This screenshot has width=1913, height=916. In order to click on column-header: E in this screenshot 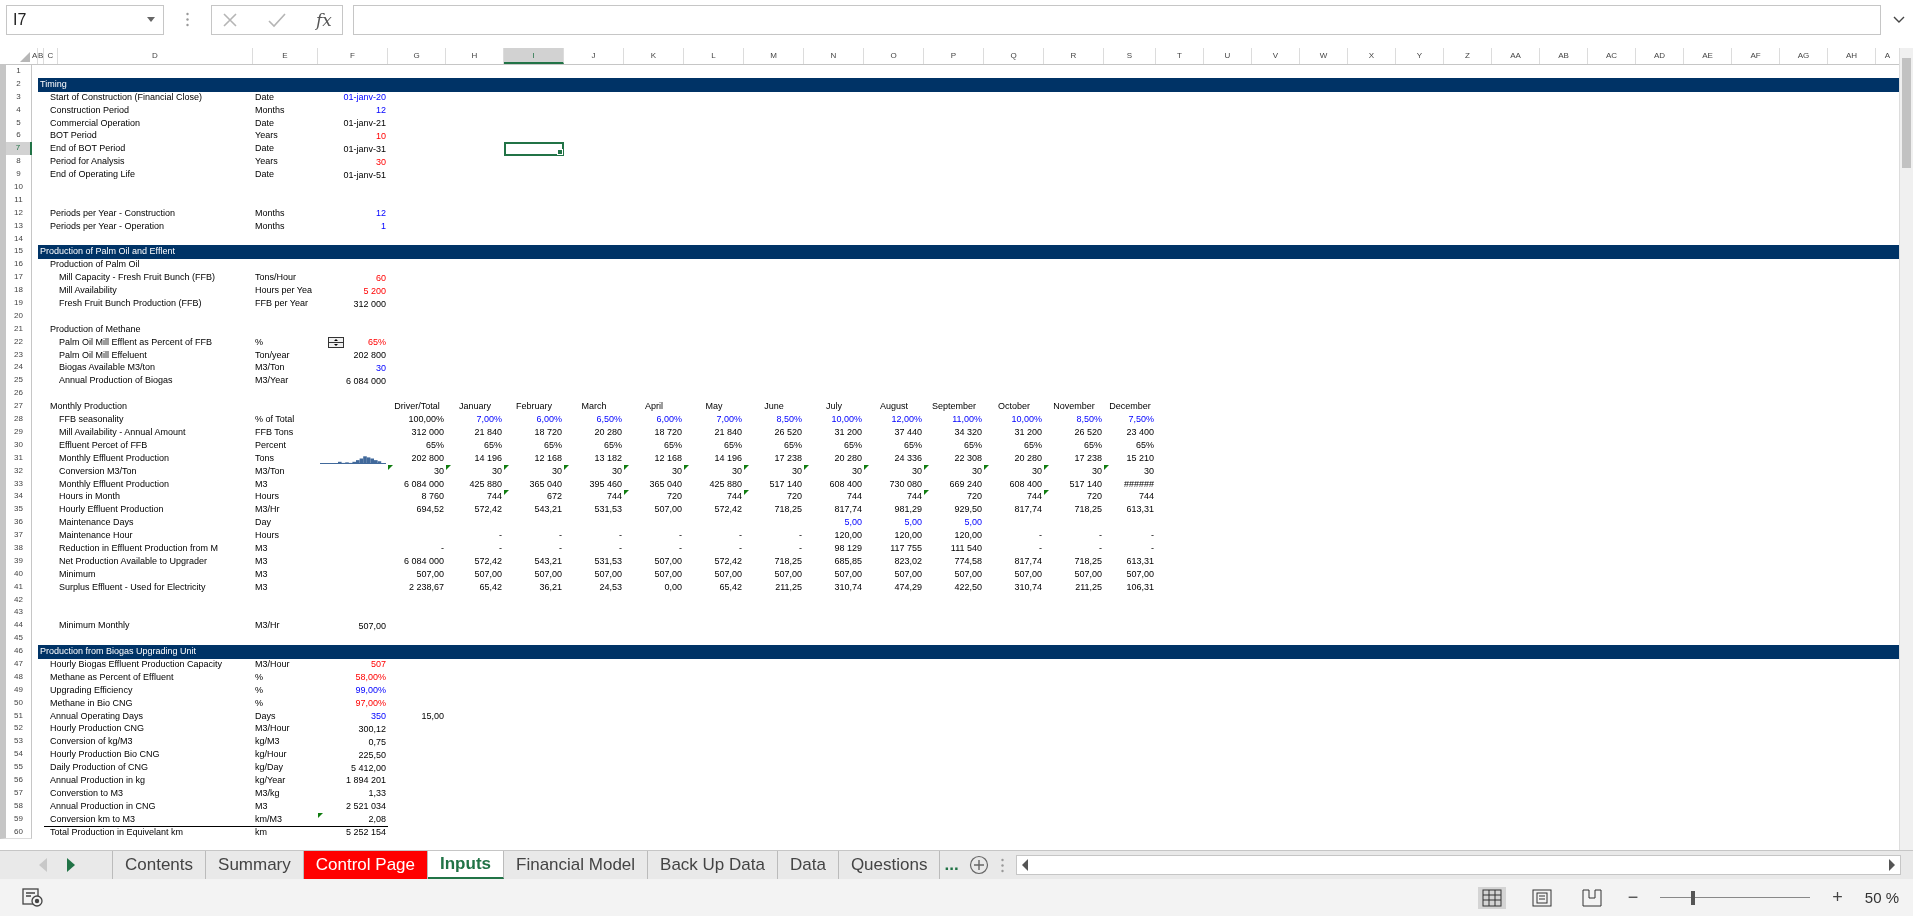, I will do `click(285, 56)`.